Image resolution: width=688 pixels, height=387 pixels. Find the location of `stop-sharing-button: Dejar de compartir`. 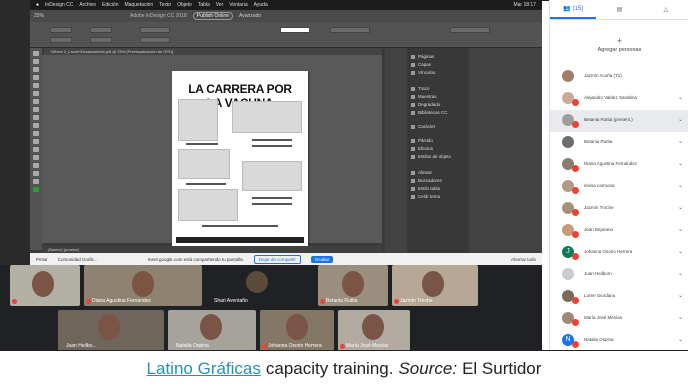

stop-sharing-button: Dejar de compartir is located at coordinates (277, 259).